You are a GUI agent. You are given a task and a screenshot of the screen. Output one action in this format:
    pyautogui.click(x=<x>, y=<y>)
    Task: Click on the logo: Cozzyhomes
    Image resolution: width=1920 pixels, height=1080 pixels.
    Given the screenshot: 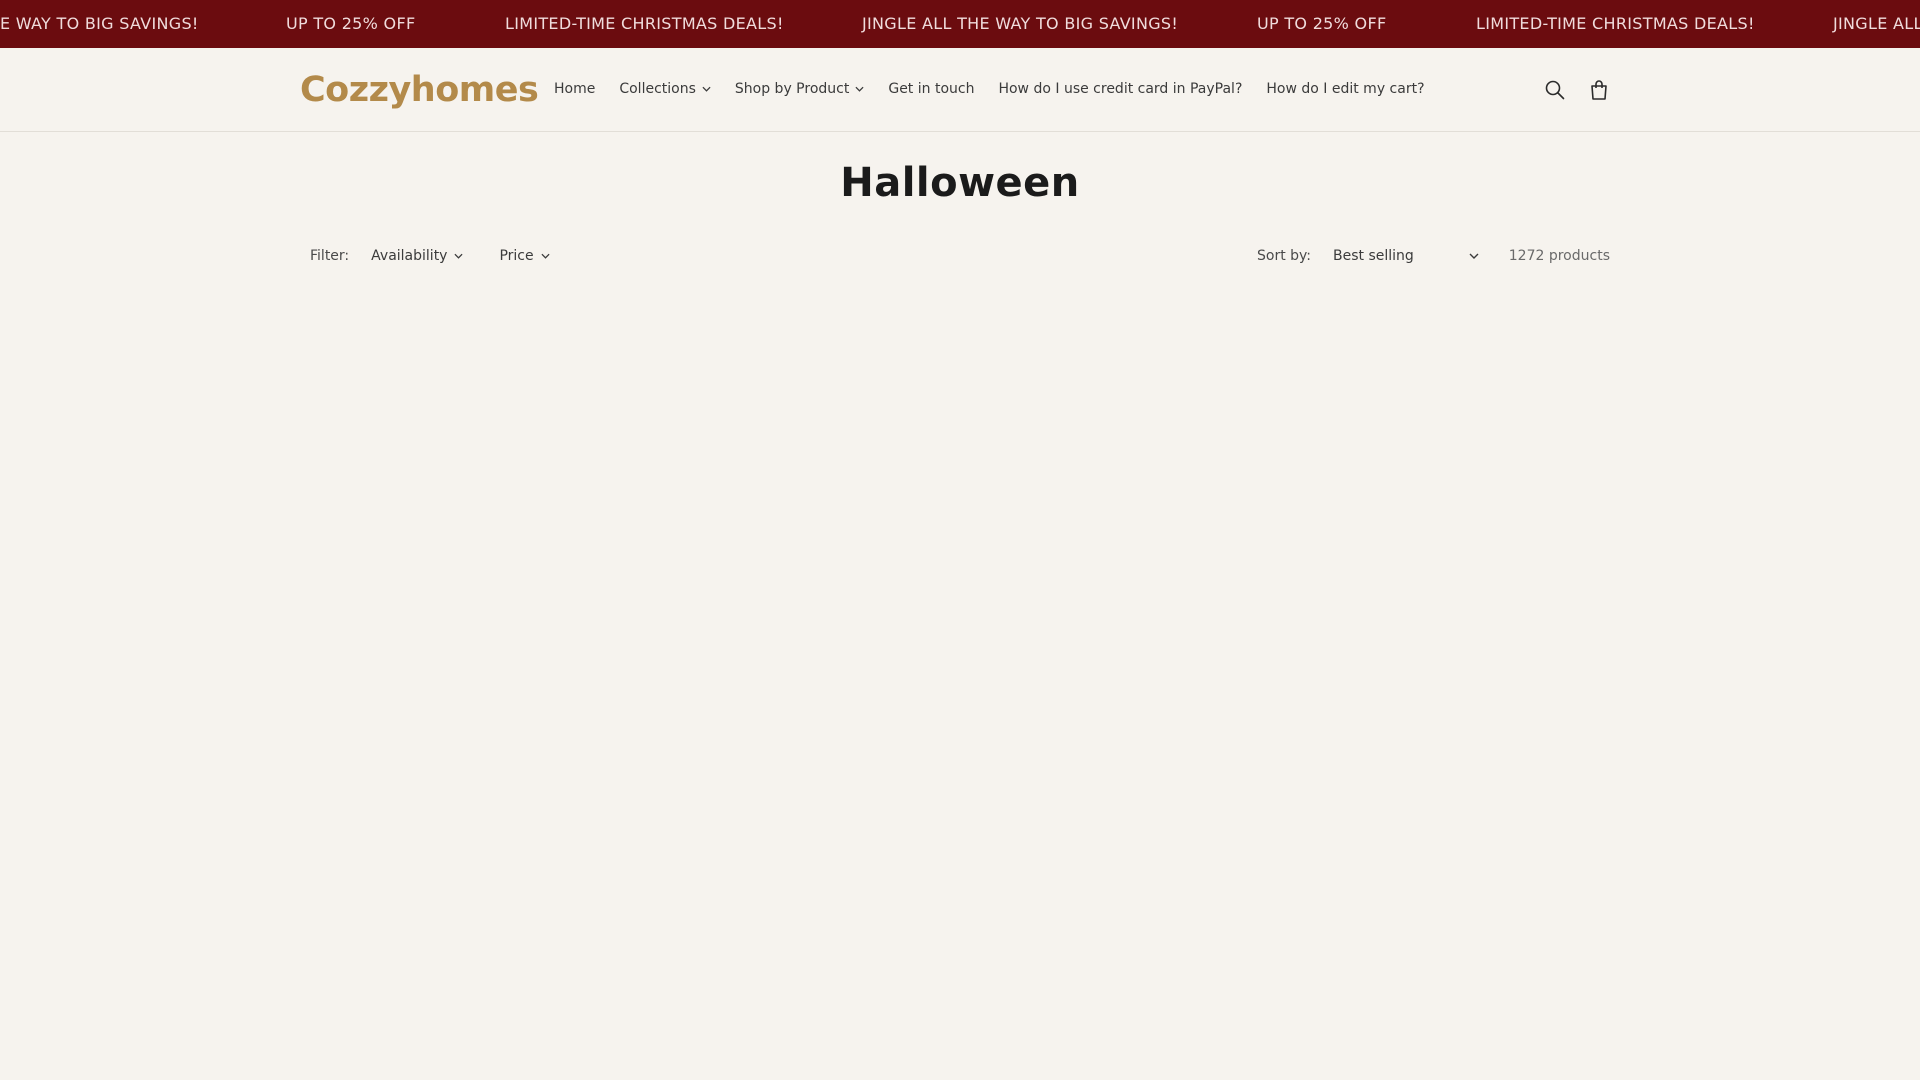 What is the action you would take?
    pyautogui.click(x=419, y=88)
    